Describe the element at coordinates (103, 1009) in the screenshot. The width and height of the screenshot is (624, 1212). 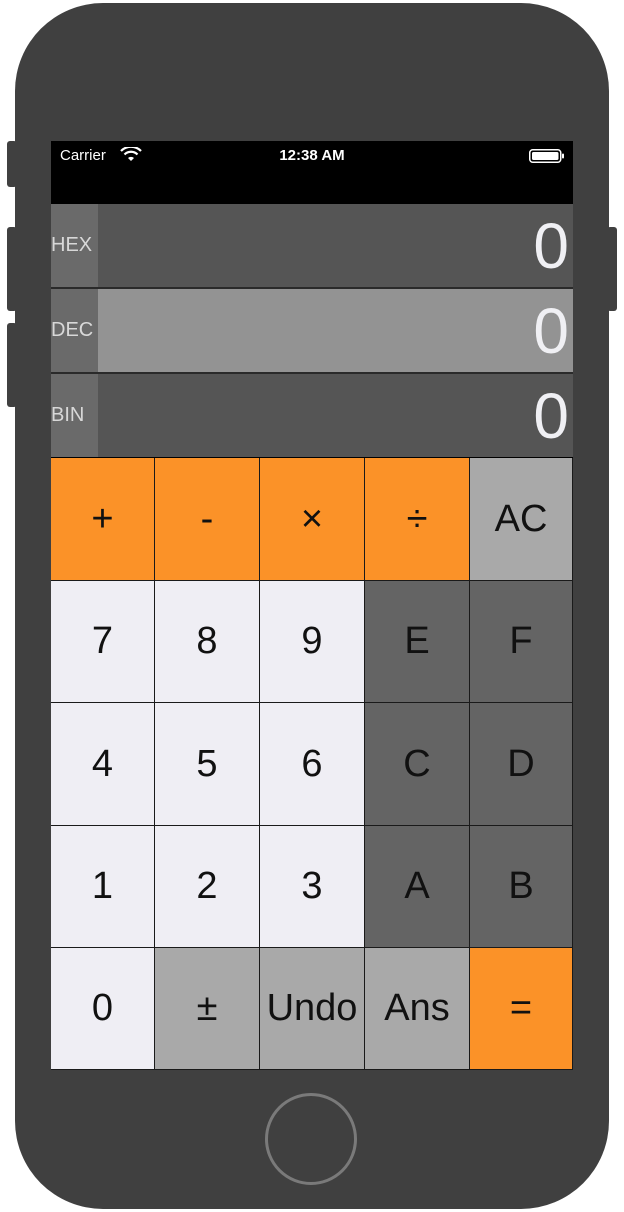
I see `key-0: 0` at that location.